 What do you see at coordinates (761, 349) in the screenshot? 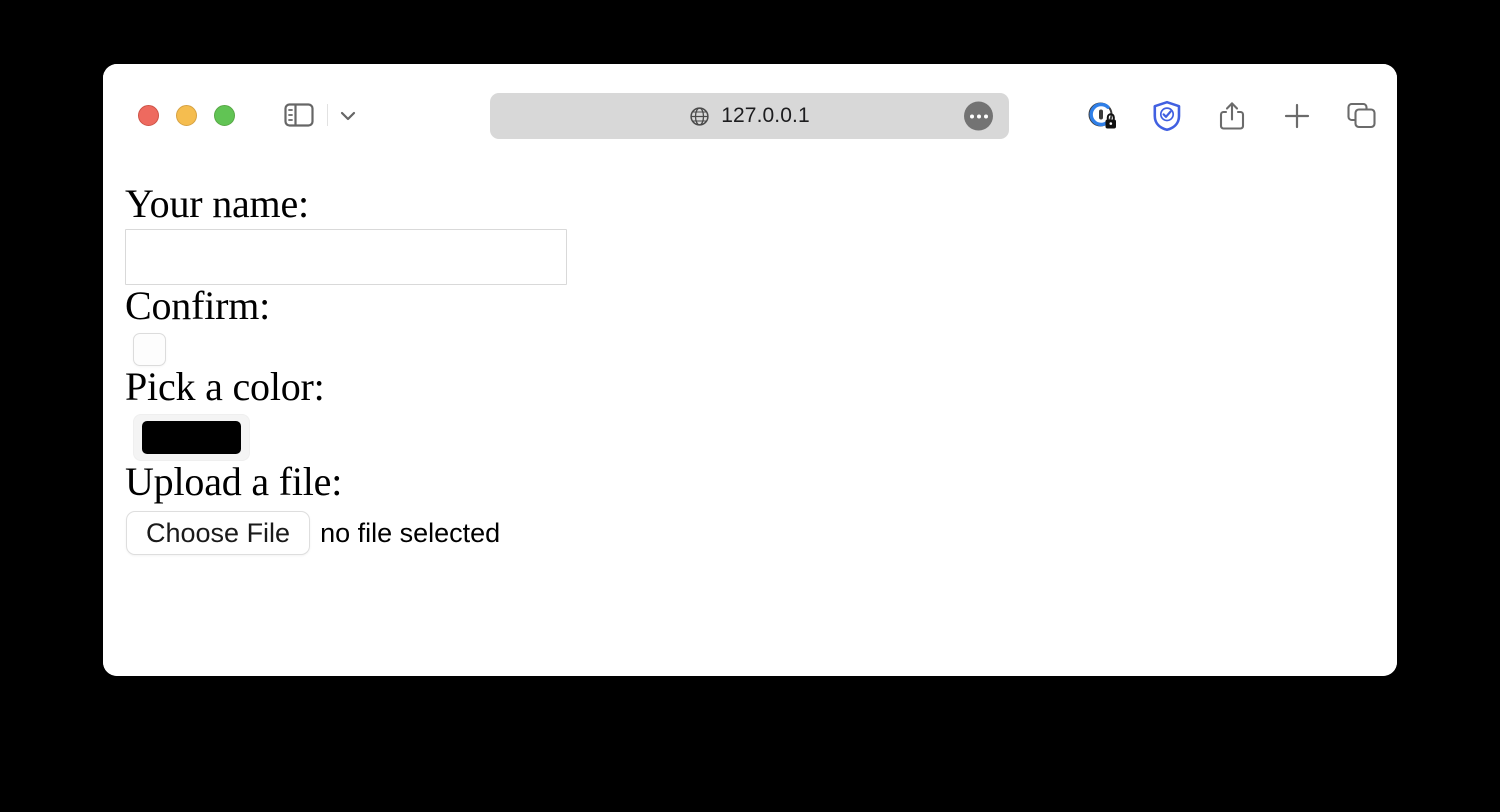
I see `confirm-field-row` at bounding box center [761, 349].